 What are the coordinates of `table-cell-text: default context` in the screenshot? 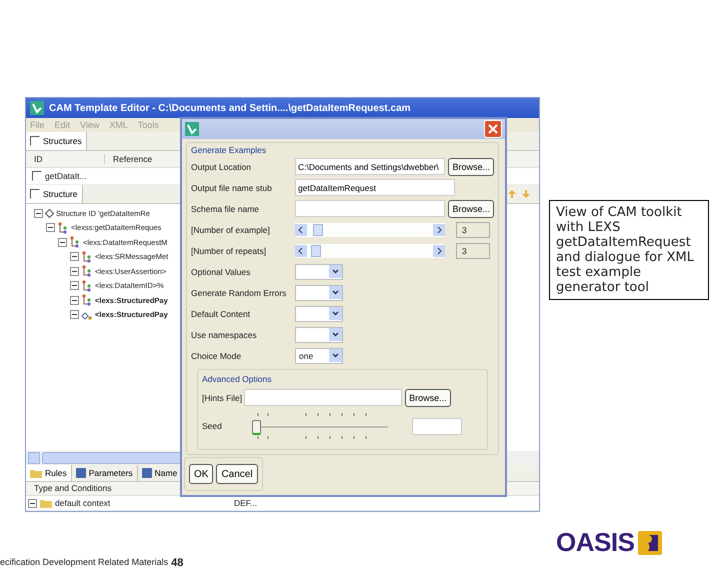 It's located at (83, 503).